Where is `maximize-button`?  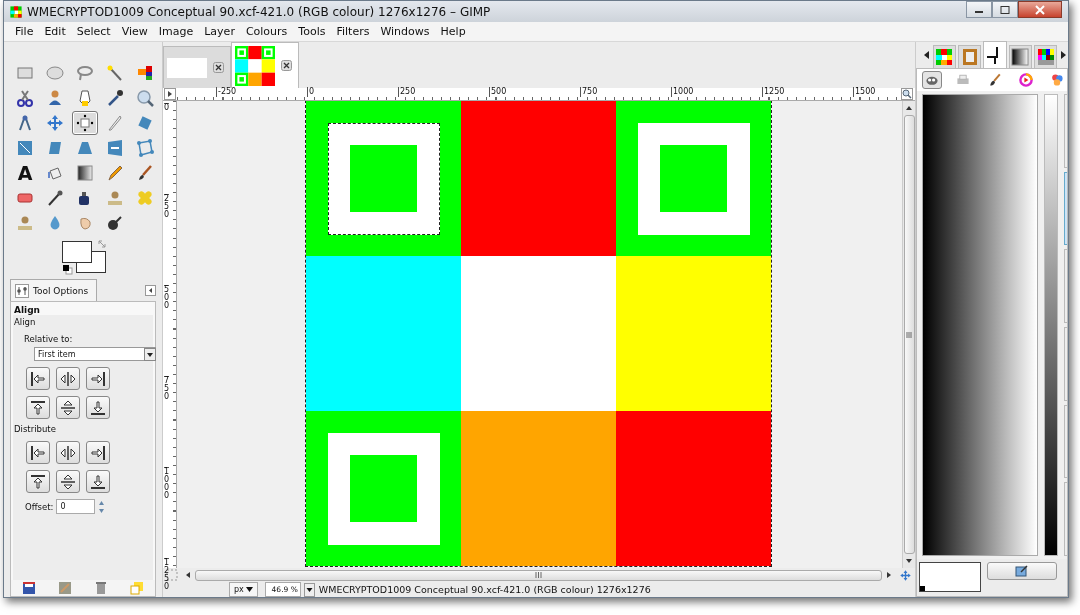 maximize-button is located at coordinates (1005, 9).